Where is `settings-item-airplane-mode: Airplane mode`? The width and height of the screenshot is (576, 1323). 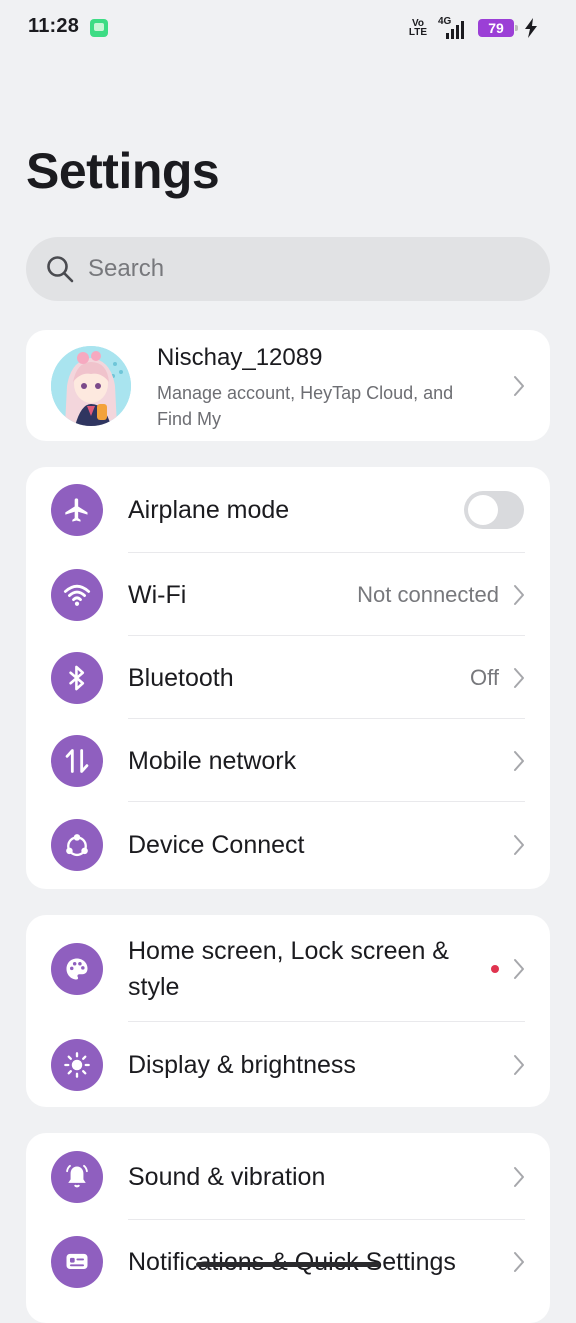
settings-item-airplane-mode: Airplane mode is located at coordinates (288, 510).